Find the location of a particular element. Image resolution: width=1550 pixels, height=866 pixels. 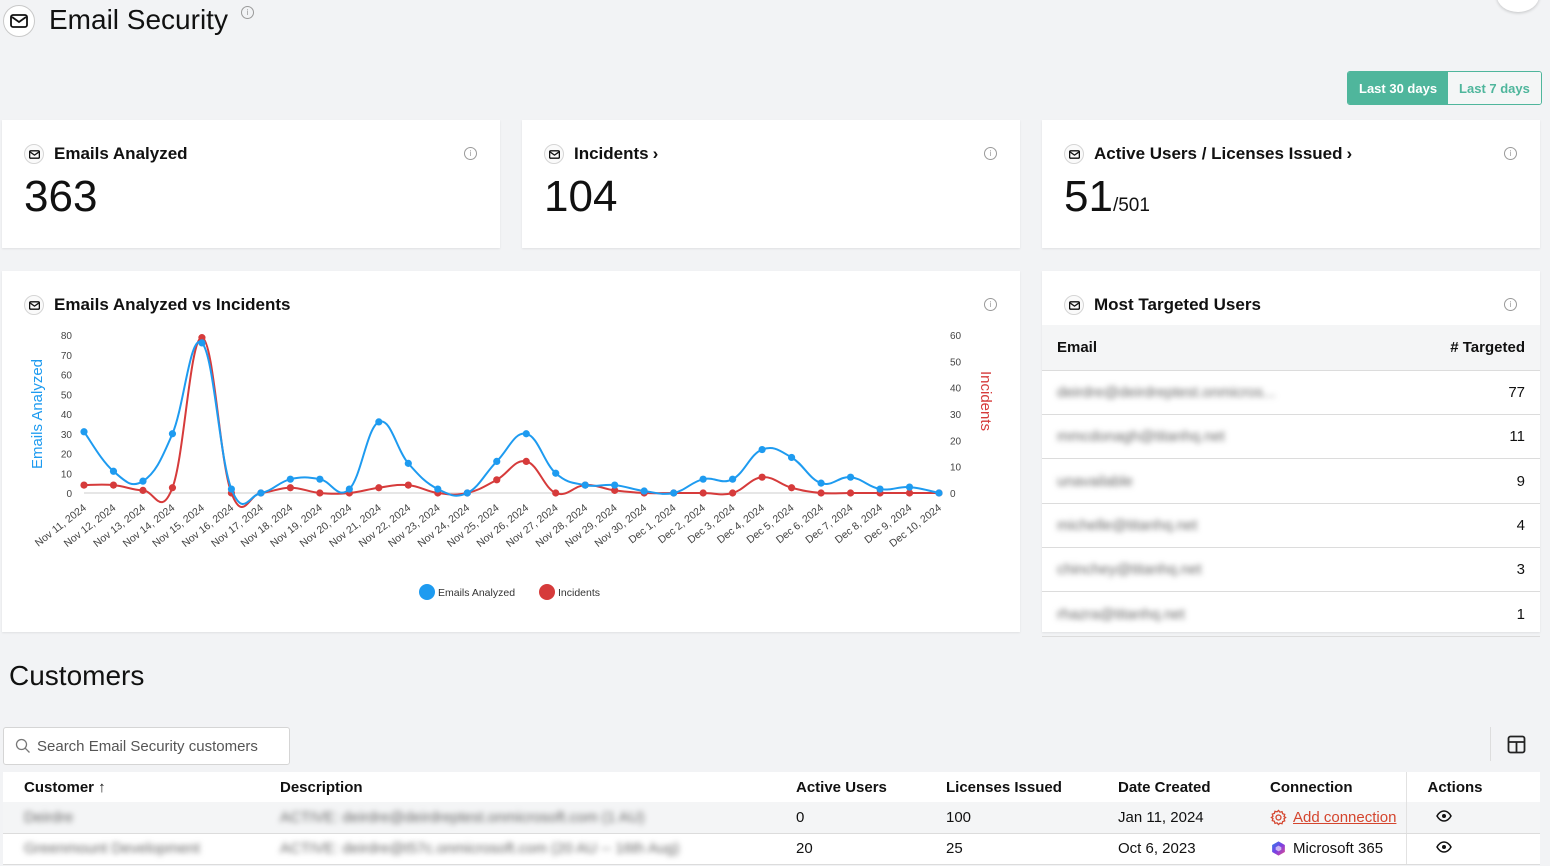

list-item: unavailable 9 is located at coordinates (1291, 482).